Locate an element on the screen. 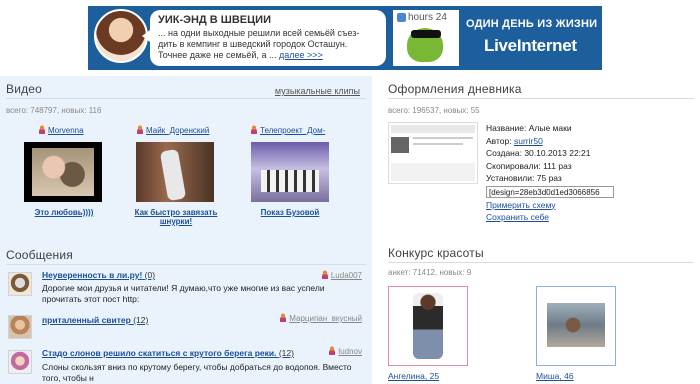 This screenshot has height=384, width=700. video-caption-link: Это любовь)))) is located at coordinates (64, 212).